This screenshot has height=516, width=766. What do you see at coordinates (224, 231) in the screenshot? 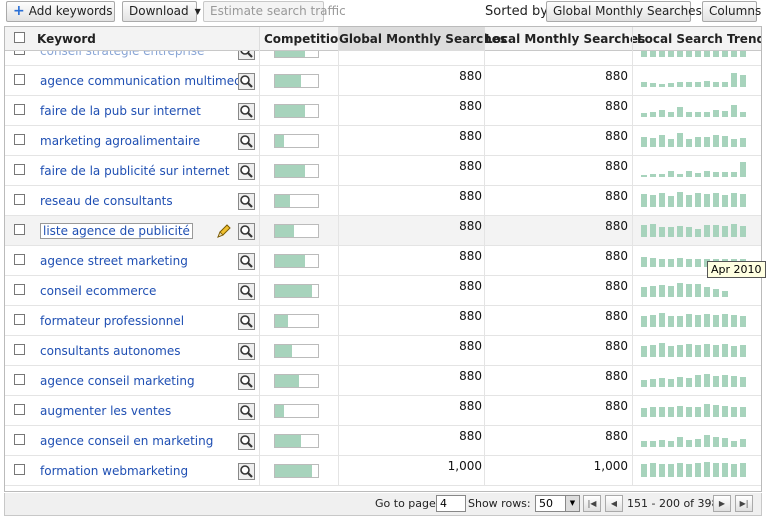
I see `pencil-icon` at bounding box center [224, 231].